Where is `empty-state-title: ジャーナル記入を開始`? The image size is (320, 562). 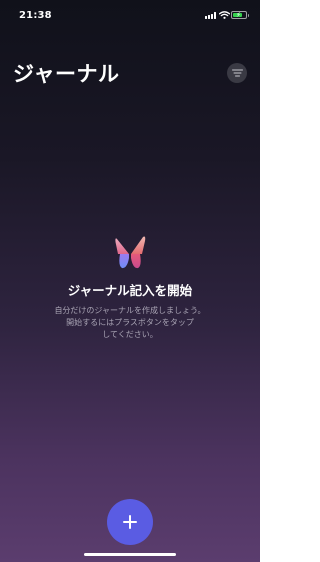
empty-state-title: ジャーナル記入を開始 is located at coordinates (130, 290).